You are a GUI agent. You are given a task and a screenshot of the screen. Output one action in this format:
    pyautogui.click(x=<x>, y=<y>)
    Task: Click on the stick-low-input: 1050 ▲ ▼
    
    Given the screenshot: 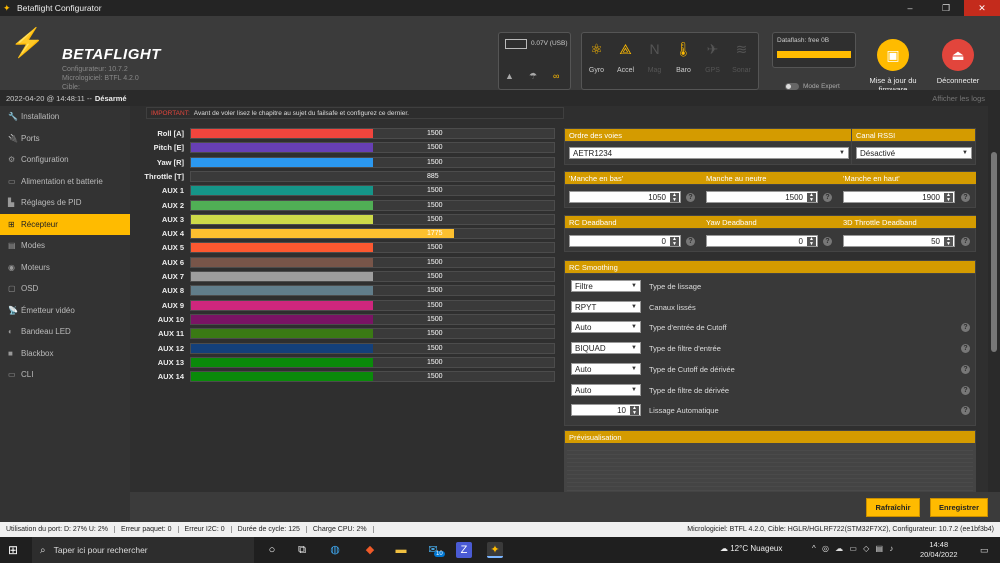 What is the action you would take?
    pyautogui.click(x=625, y=197)
    